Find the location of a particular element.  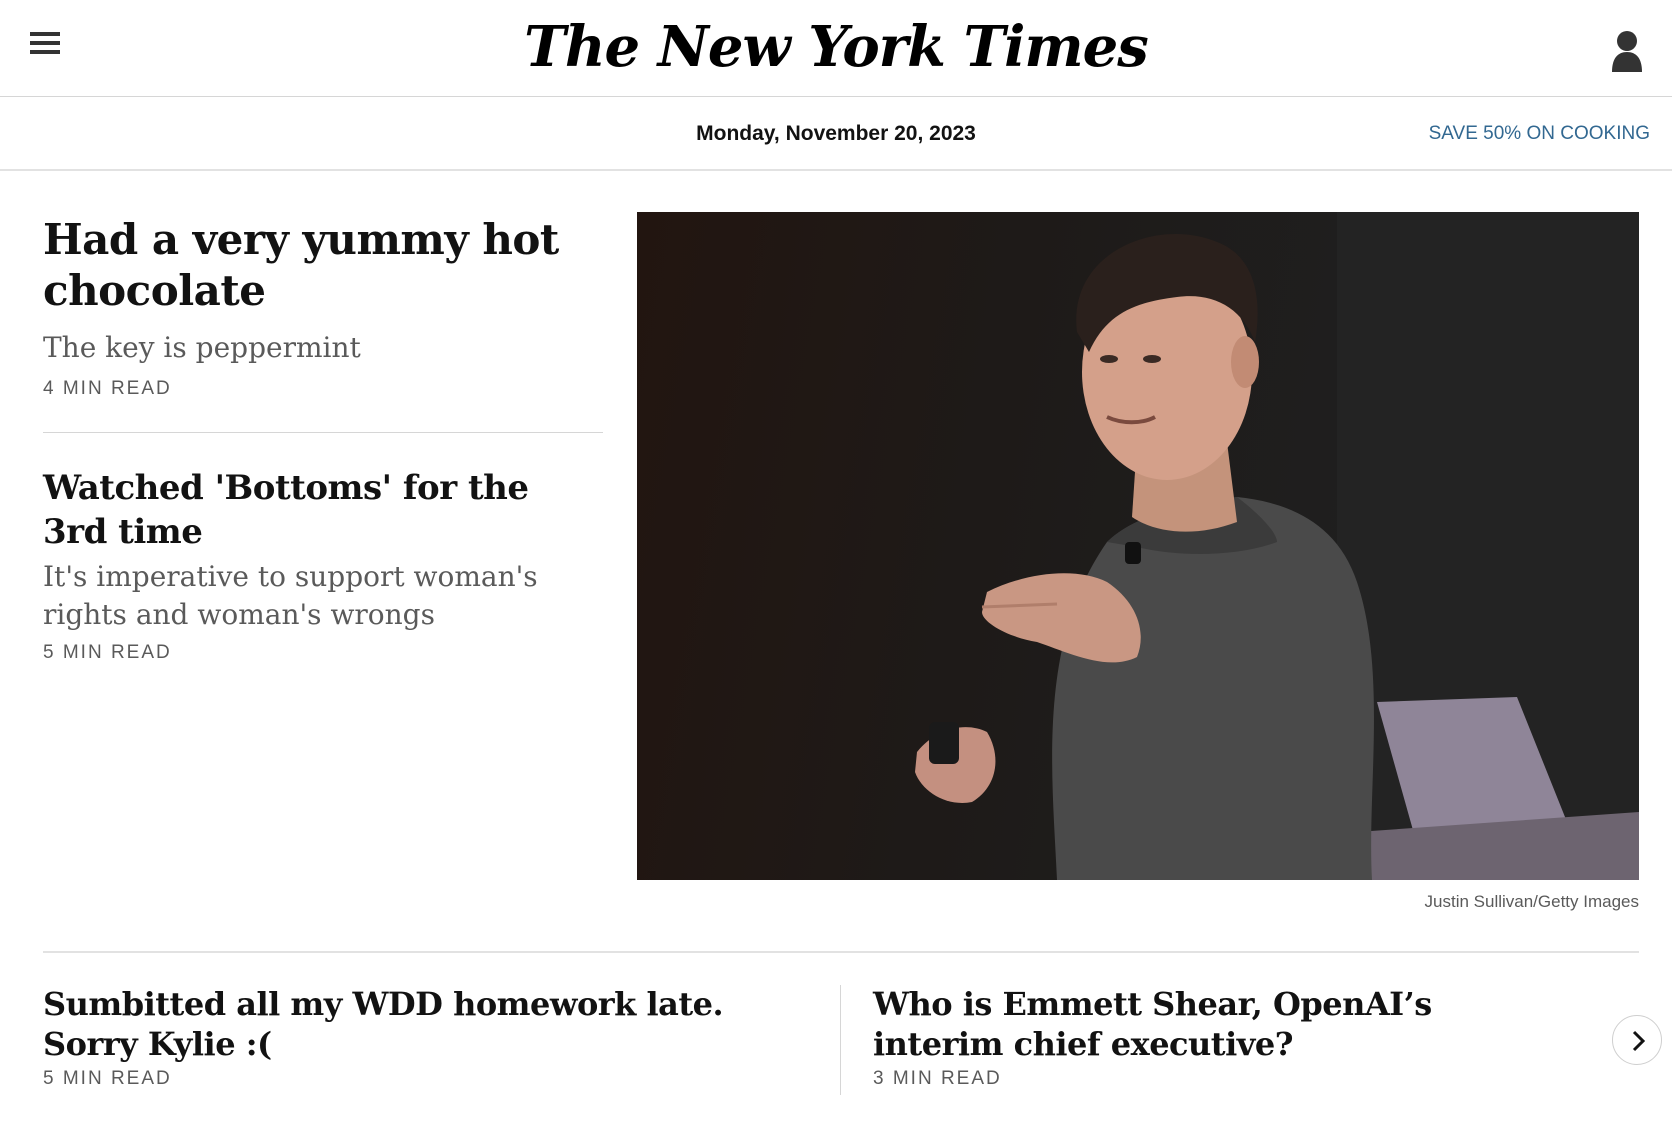

cooking-promo-link: SAVE 50% ON COOKING is located at coordinates (1539, 134).